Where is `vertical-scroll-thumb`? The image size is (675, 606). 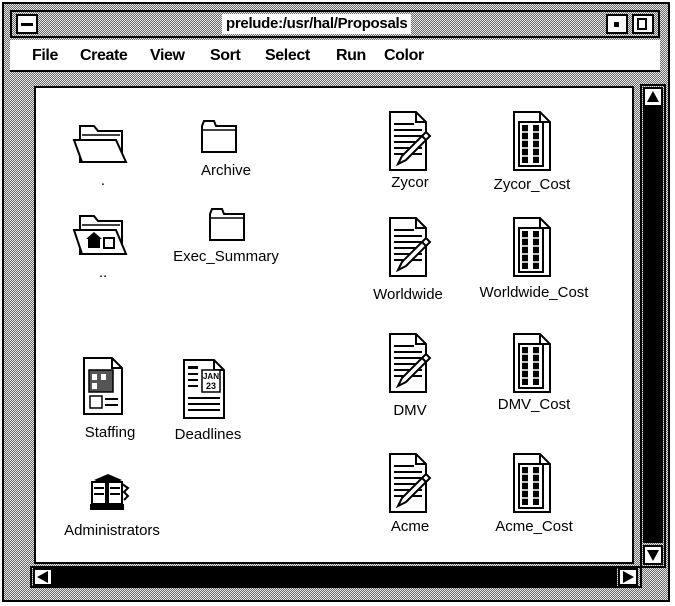 vertical-scroll-thumb is located at coordinates (653, 325).